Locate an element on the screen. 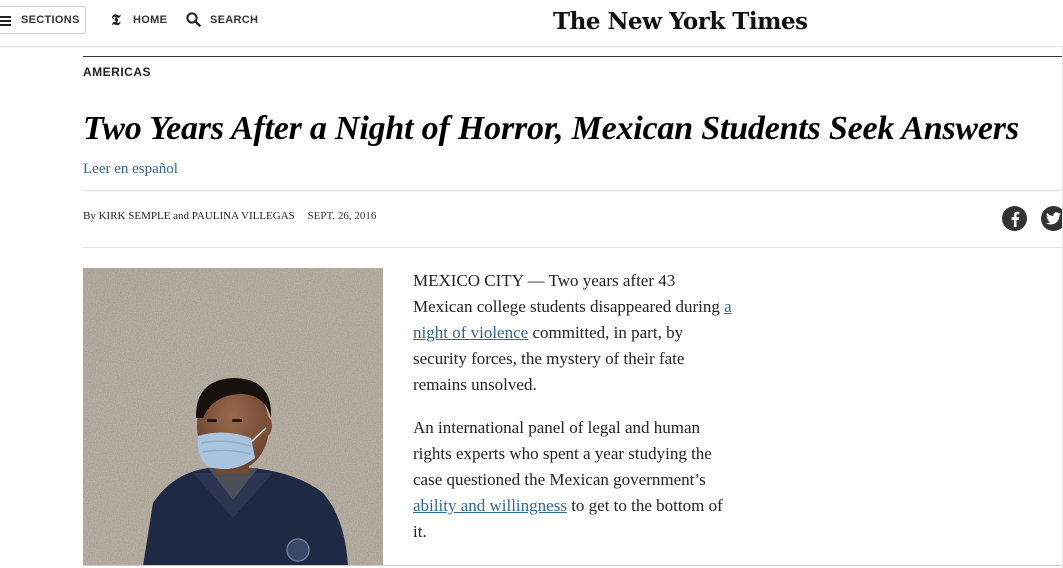  search-icon is located at coordinates (194, 20).